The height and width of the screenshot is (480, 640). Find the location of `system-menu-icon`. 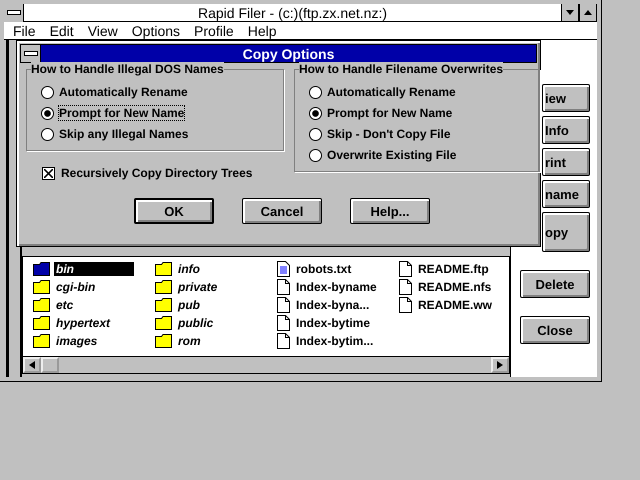

system-menu-icon is located at coordinates (31, 53).